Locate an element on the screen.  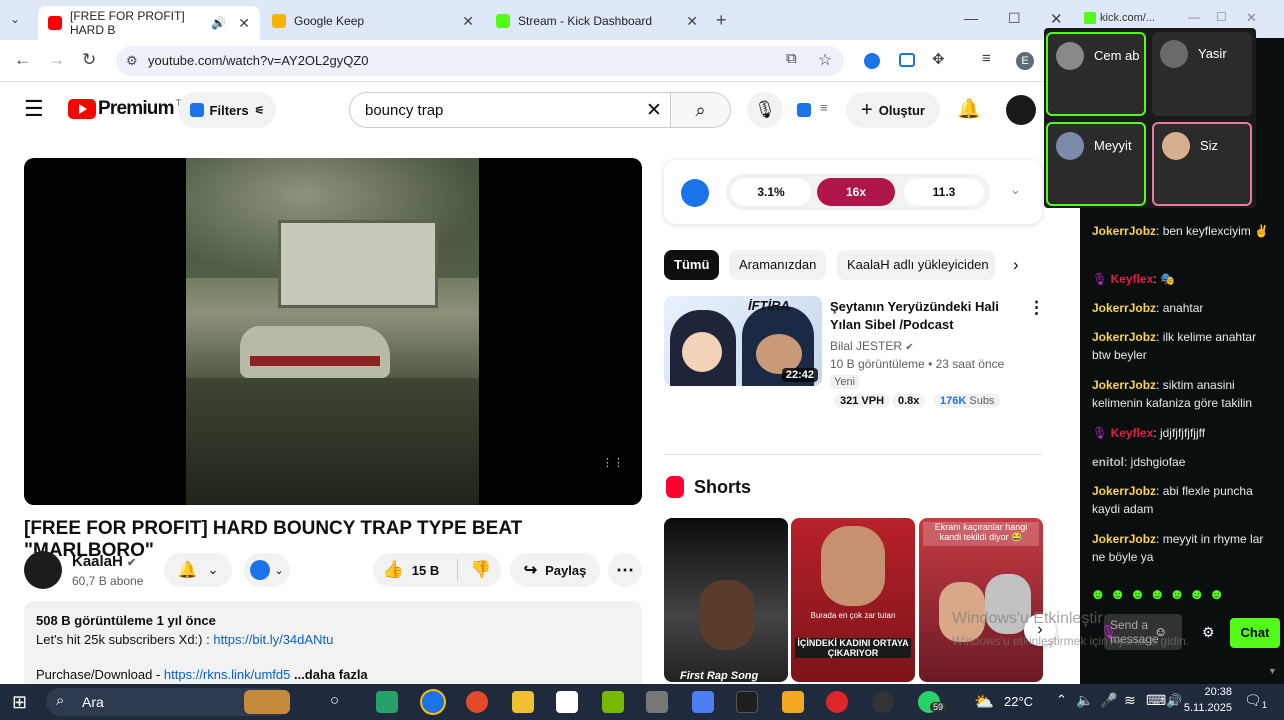
rec-more-icon: ⋮ is located at coordinates (1036, 308).